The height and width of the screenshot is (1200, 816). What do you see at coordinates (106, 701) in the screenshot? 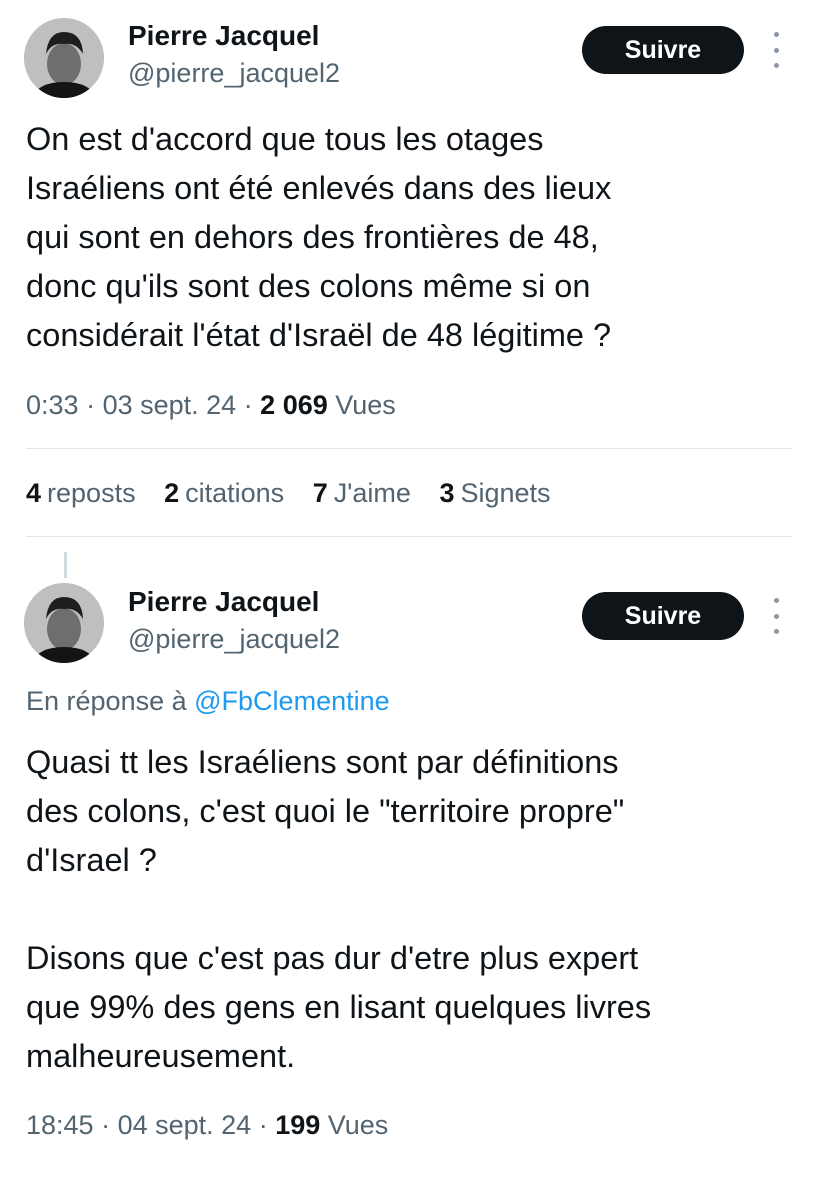
I see `reply-prefix: En réponse à` at bounding box center [106, 701].